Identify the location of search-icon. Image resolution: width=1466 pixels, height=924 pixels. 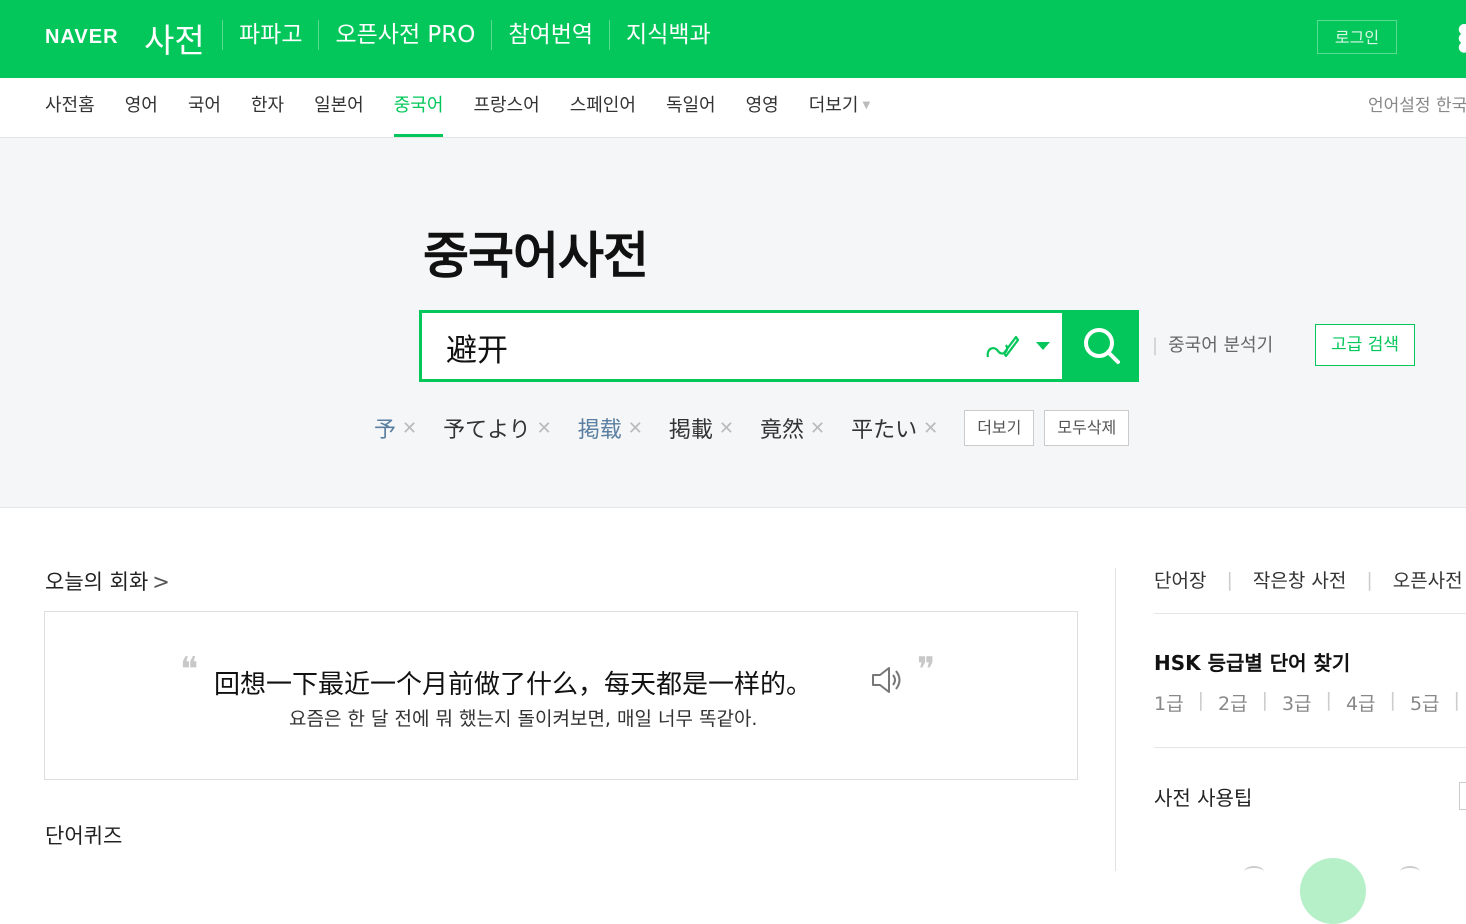
(1102, 346).